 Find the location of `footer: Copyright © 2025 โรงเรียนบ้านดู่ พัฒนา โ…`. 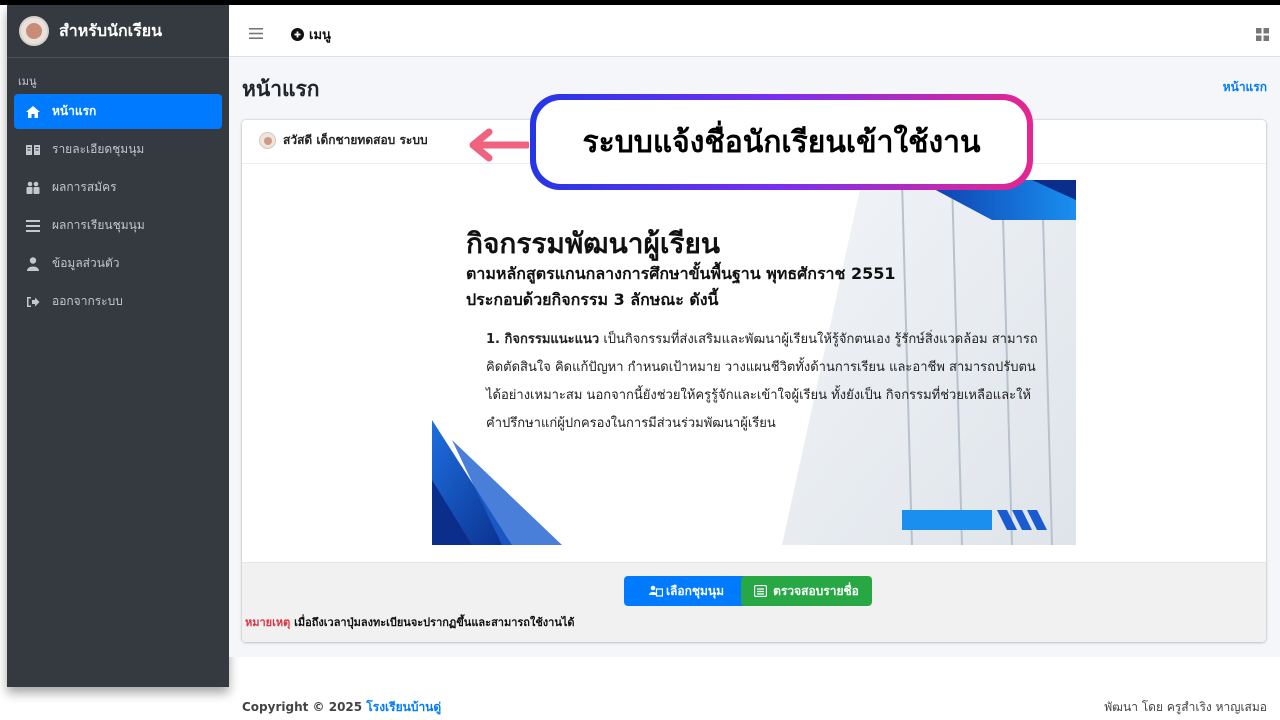

footer: Copyright © 2025 โรงเรียนบ้านดู่ พัฒนา โ… is located at coordinates (754, 703).